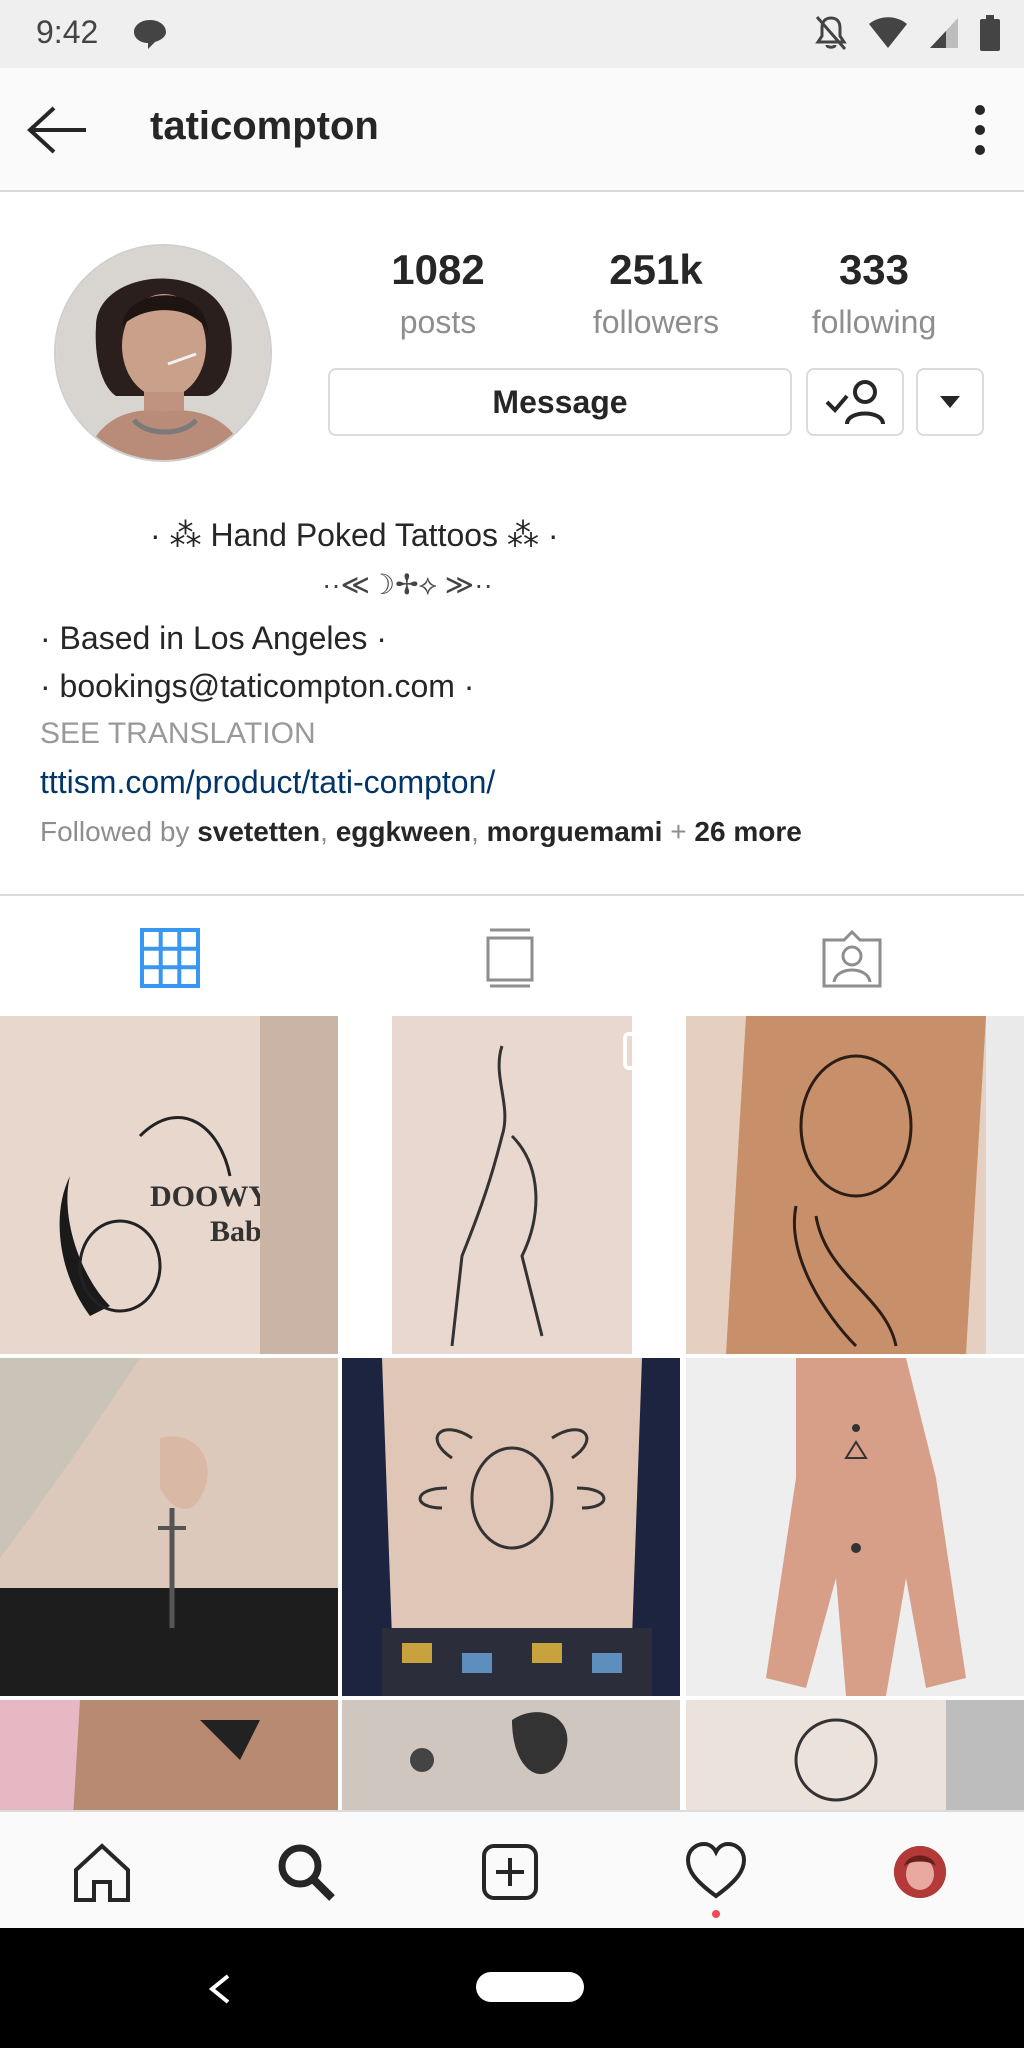  I want to click on system-navigation-bar, so click(512, 1988).